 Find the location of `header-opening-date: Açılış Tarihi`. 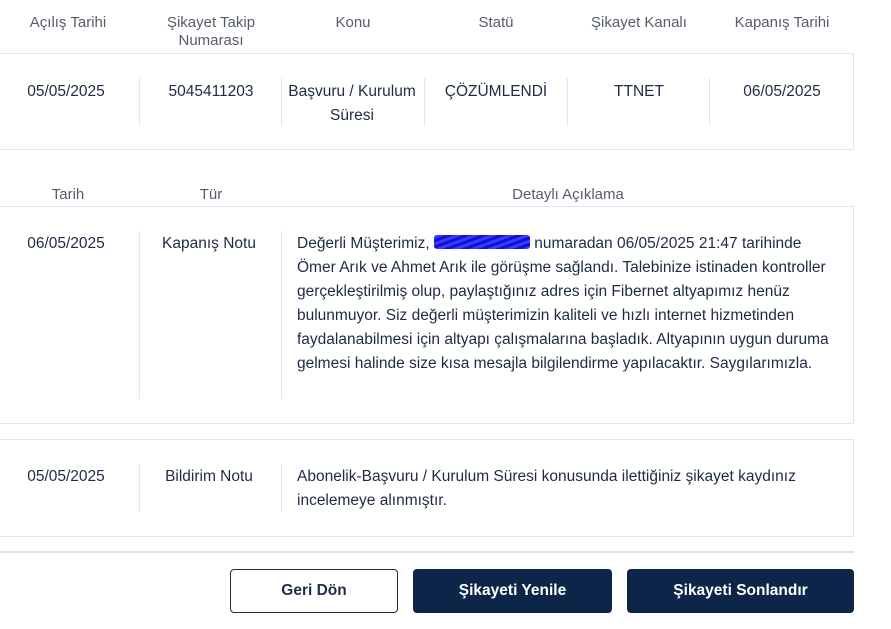

header-opening-date: Açılış Tarihi is located at coordinates (68, 22).